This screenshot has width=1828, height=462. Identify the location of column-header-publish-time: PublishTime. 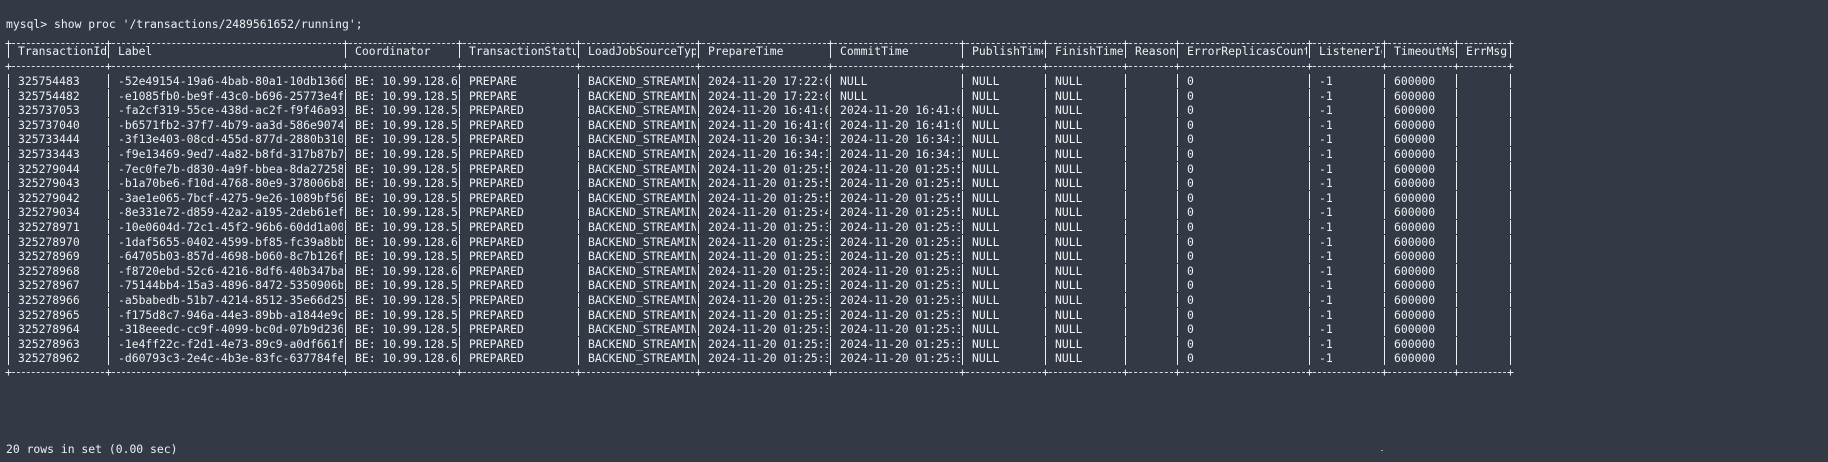
(1007, 51).